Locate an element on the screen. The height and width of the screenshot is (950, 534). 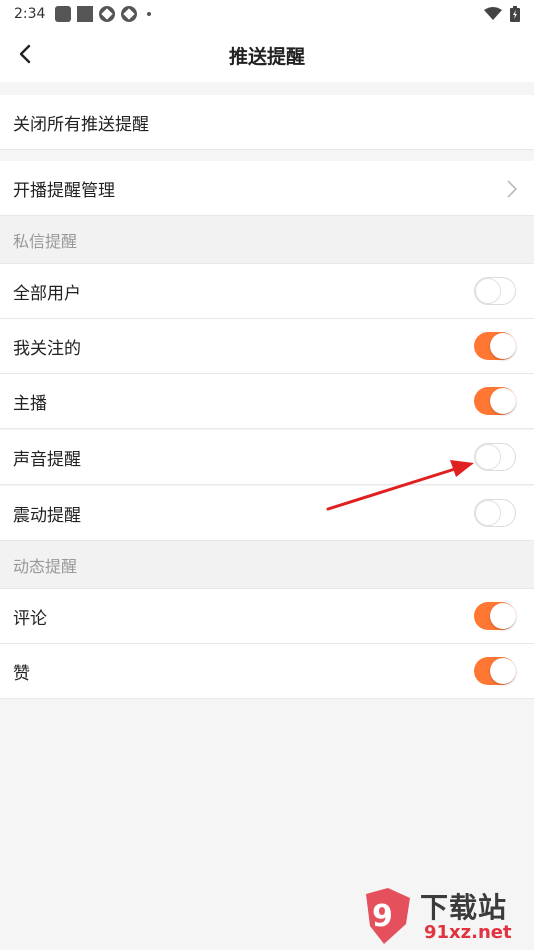
watermark-logo-icon: 9 is located at coordinates (388, 916).